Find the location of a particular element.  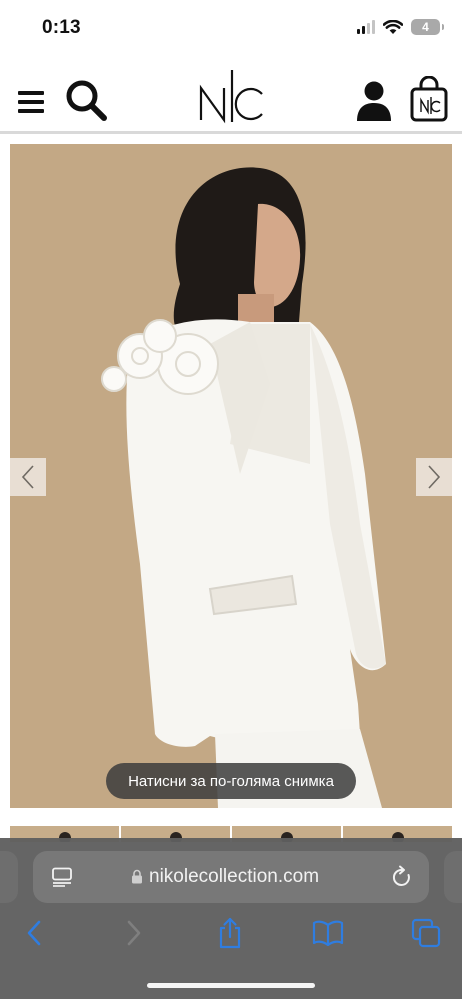

page-menu-icon is located at coordinates (62, 877).